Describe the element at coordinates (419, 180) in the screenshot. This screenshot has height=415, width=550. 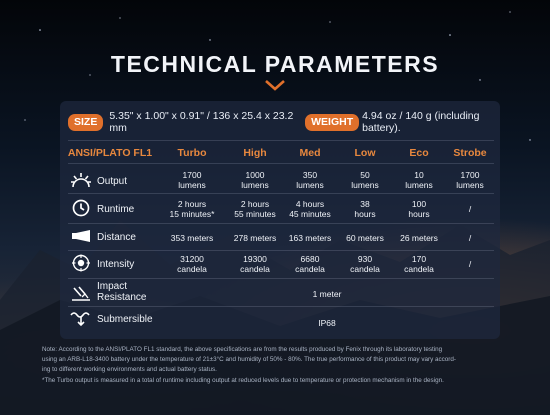
I see `output-eco: 10 lumens` at that location.